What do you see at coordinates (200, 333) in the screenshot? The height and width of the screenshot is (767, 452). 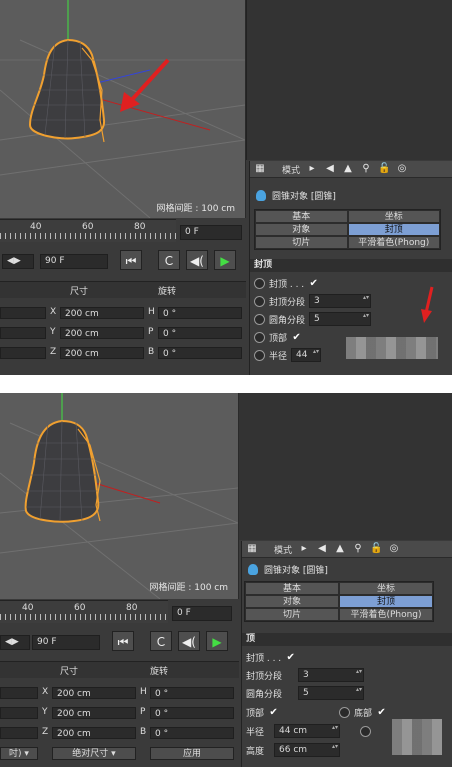 I see `rot-p-field: 0 °` at bounding box center [200, 333].